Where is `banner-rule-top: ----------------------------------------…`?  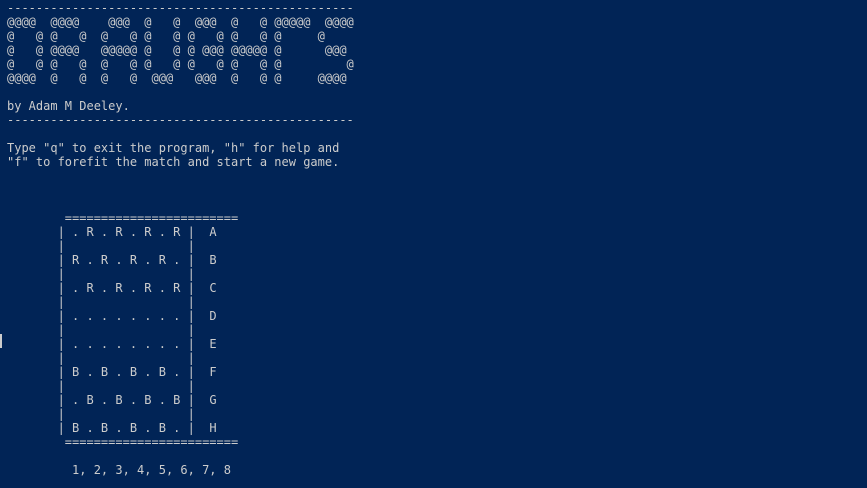 banner-rule-top: ----------------------------------------… is located at coordinates (180, 8).